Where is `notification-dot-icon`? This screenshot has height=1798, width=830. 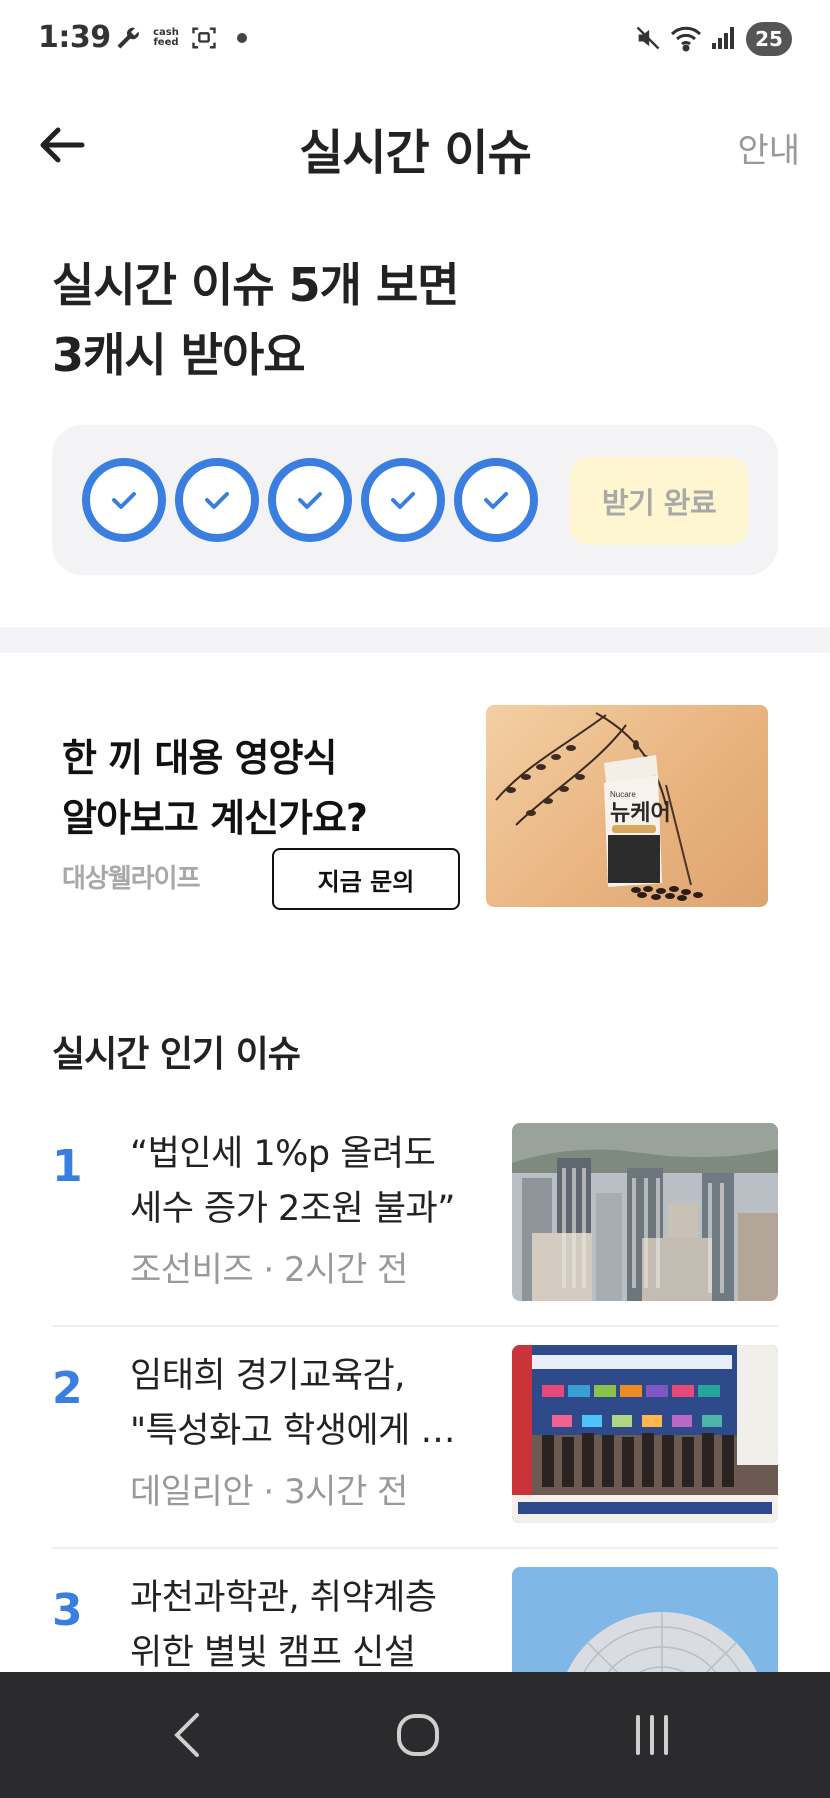 notification-dot-icon is located at coordinates (242, 38).